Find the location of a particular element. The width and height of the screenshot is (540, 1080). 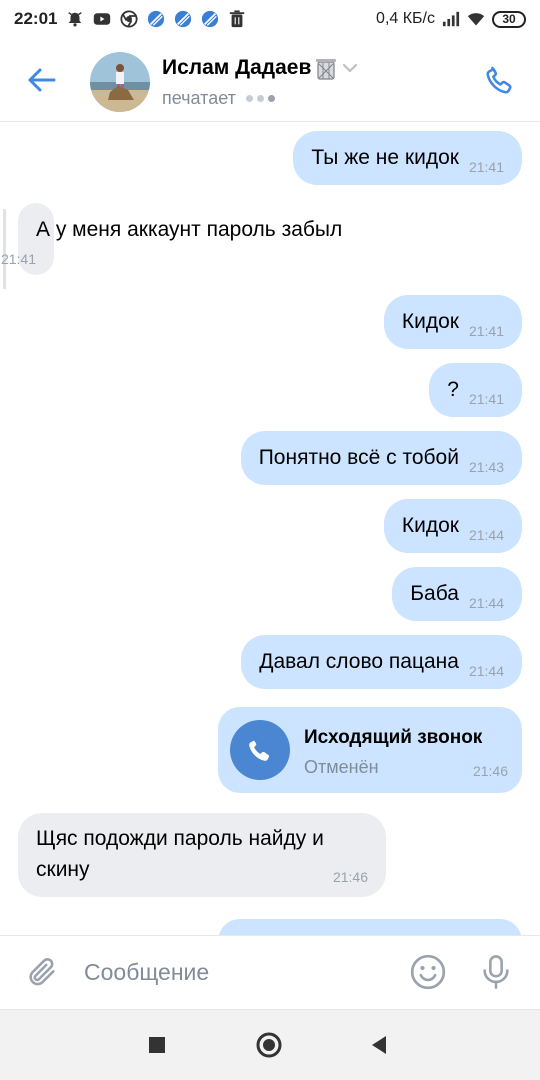

message-text: А у меня аккаунт пароль забыл is located at coordinates (189, 229).